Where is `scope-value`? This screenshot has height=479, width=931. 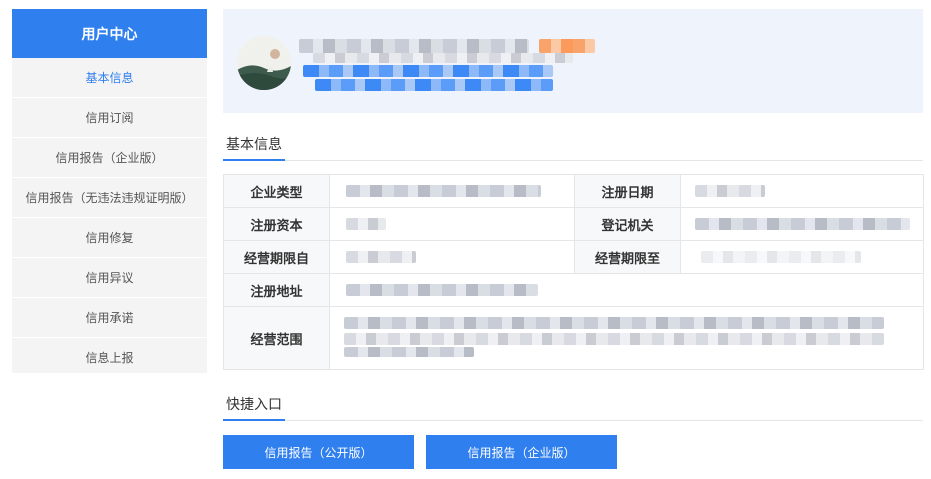
scope-value is located at coordinates (626, 338).